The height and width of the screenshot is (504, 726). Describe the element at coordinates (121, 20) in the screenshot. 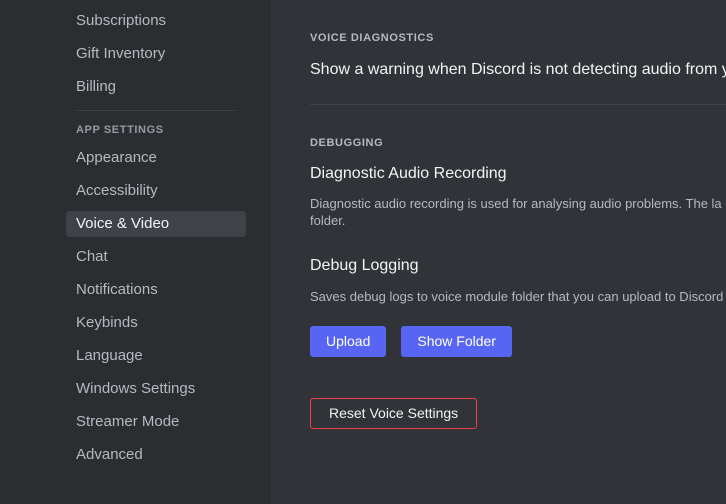

I see `sidebar-item-label: Subscriptions` at that location.